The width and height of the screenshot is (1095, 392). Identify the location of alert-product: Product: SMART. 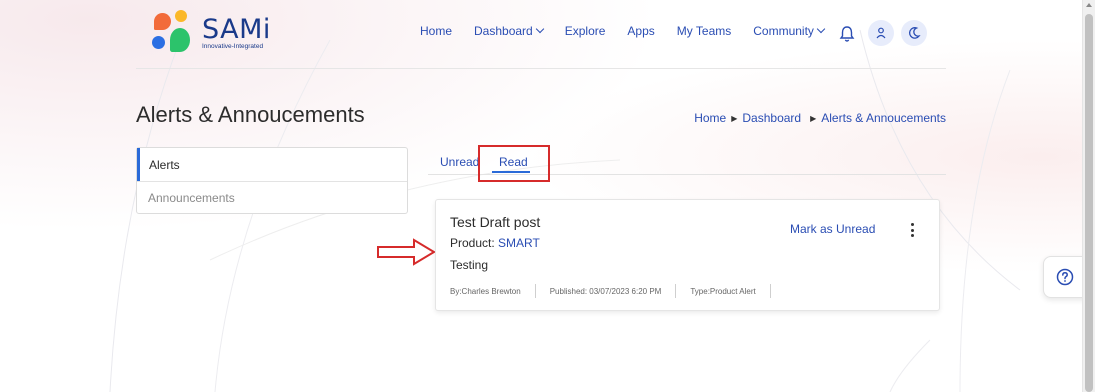
(495, 243).